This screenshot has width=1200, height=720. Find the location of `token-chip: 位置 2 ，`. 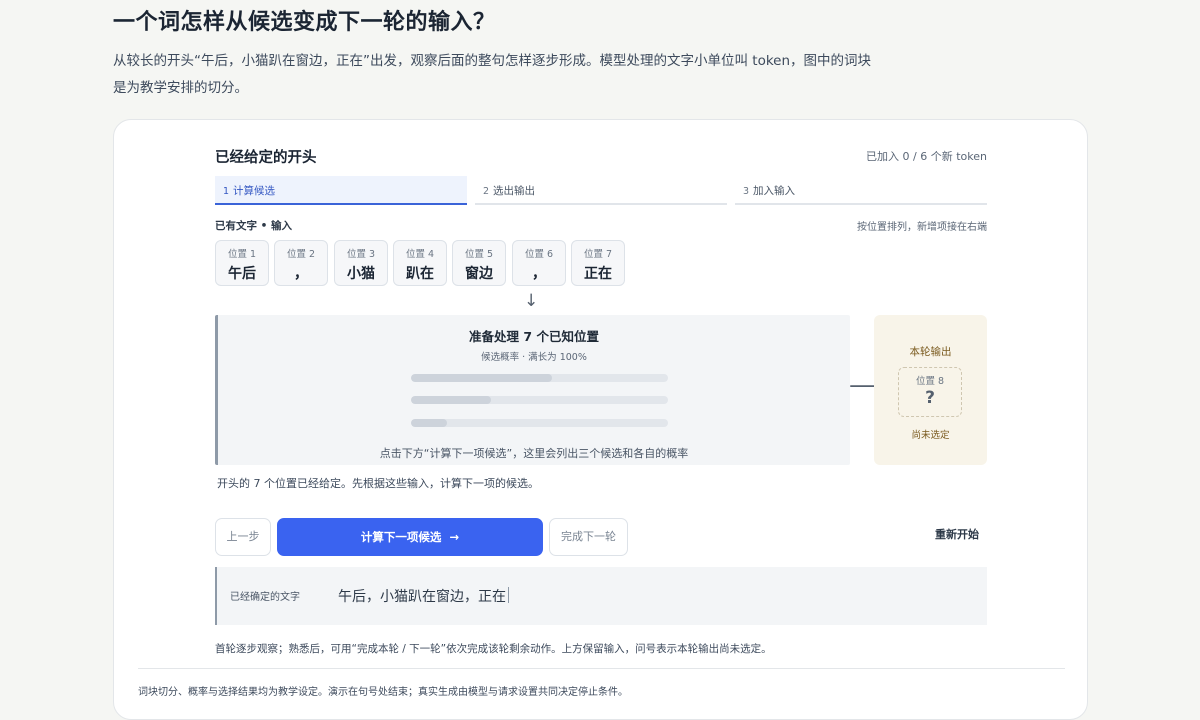

token-chip: 位置 2 ， is located at coordinates (301, 263).